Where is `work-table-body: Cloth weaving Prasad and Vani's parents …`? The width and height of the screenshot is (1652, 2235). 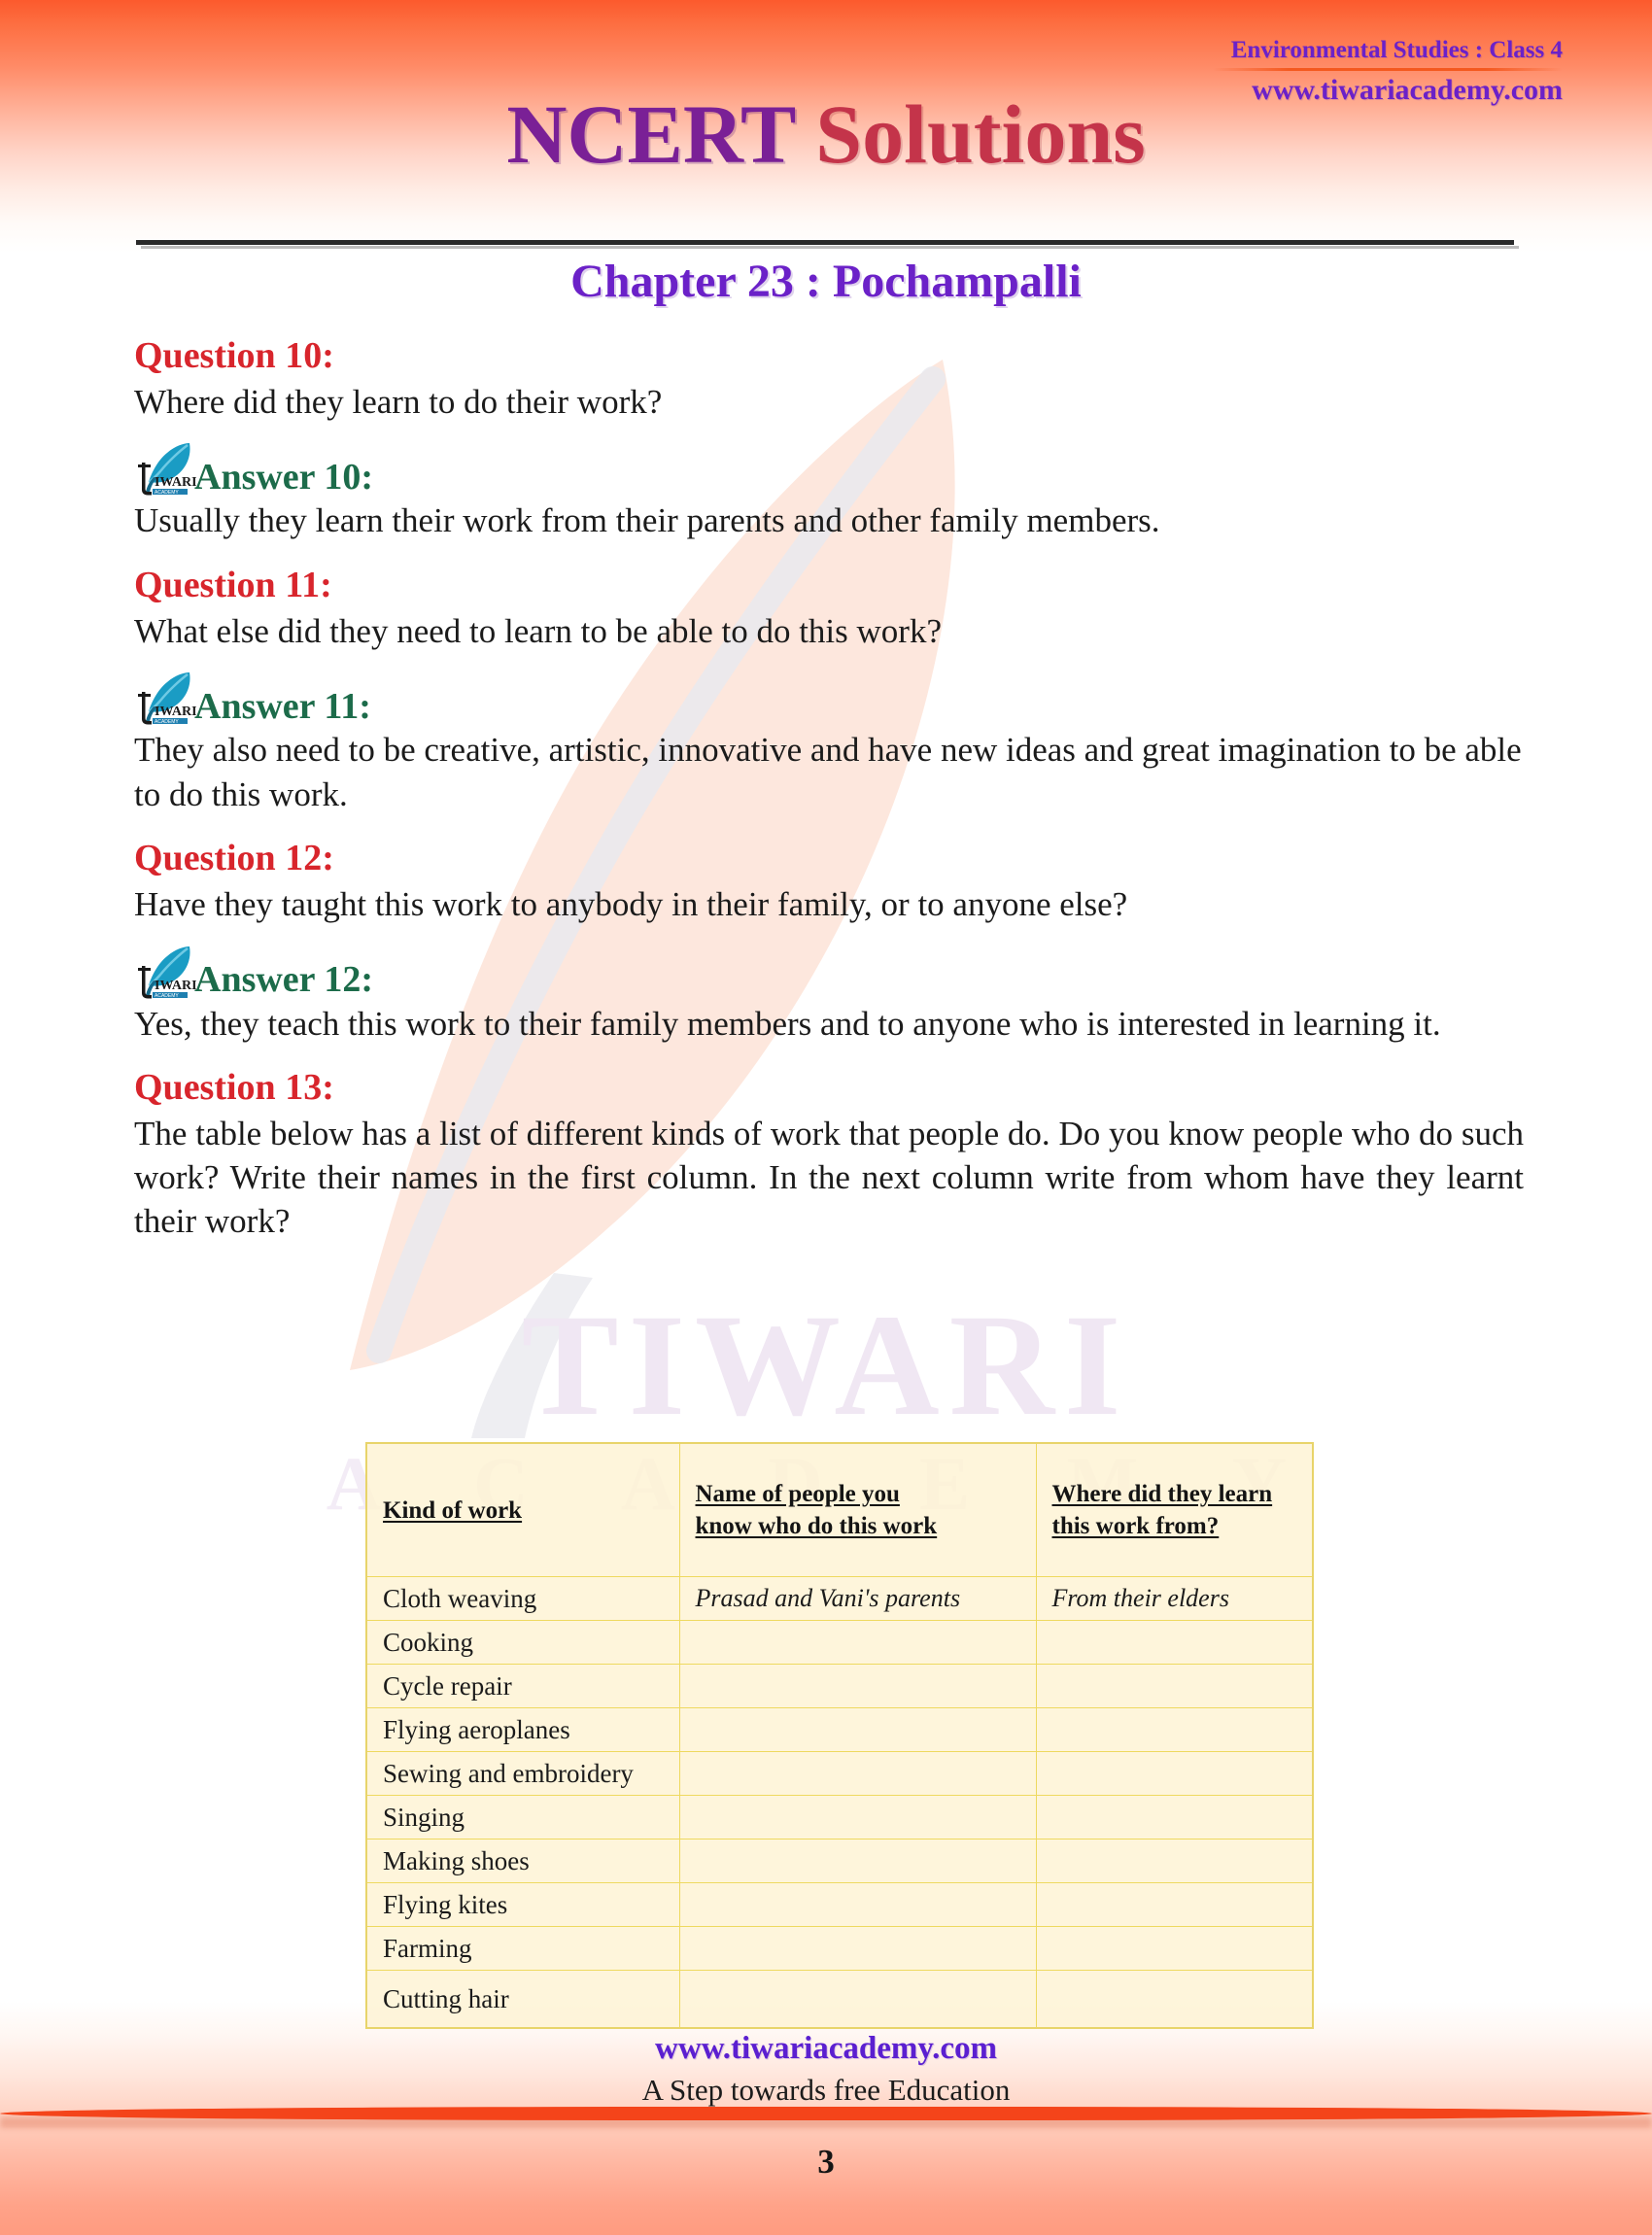
work-table-body: Cloth weaving Prasad and Vani's parents … is located at coordinates (840, 1803).